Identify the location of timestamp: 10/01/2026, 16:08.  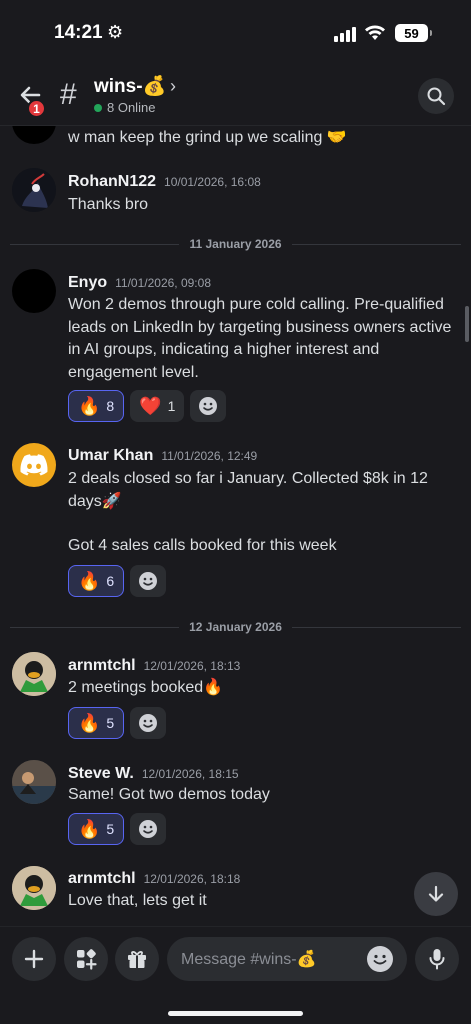
(212, 182).